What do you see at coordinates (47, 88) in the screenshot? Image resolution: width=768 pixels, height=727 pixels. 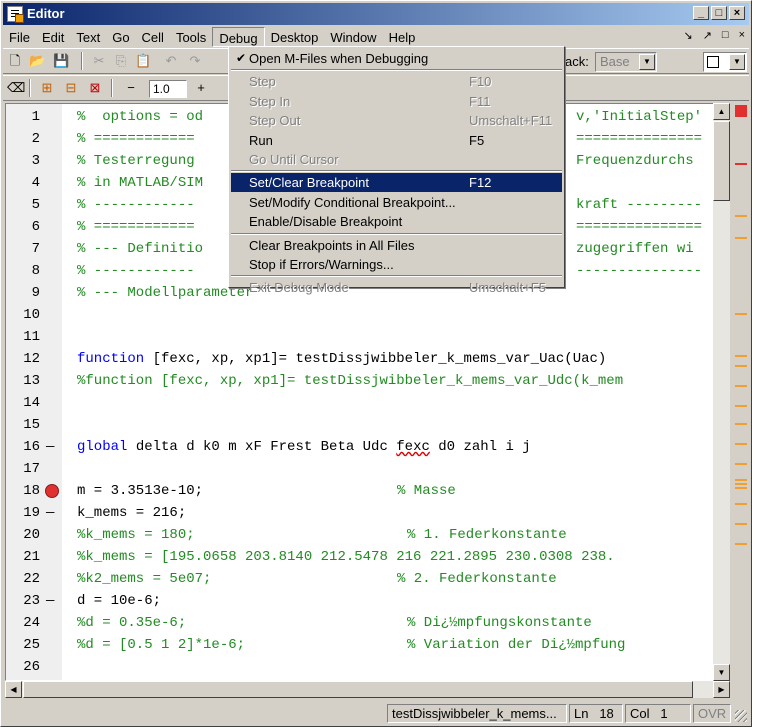 I see `insert-cell-icon: ⊞` at bounding box center [47, 88].